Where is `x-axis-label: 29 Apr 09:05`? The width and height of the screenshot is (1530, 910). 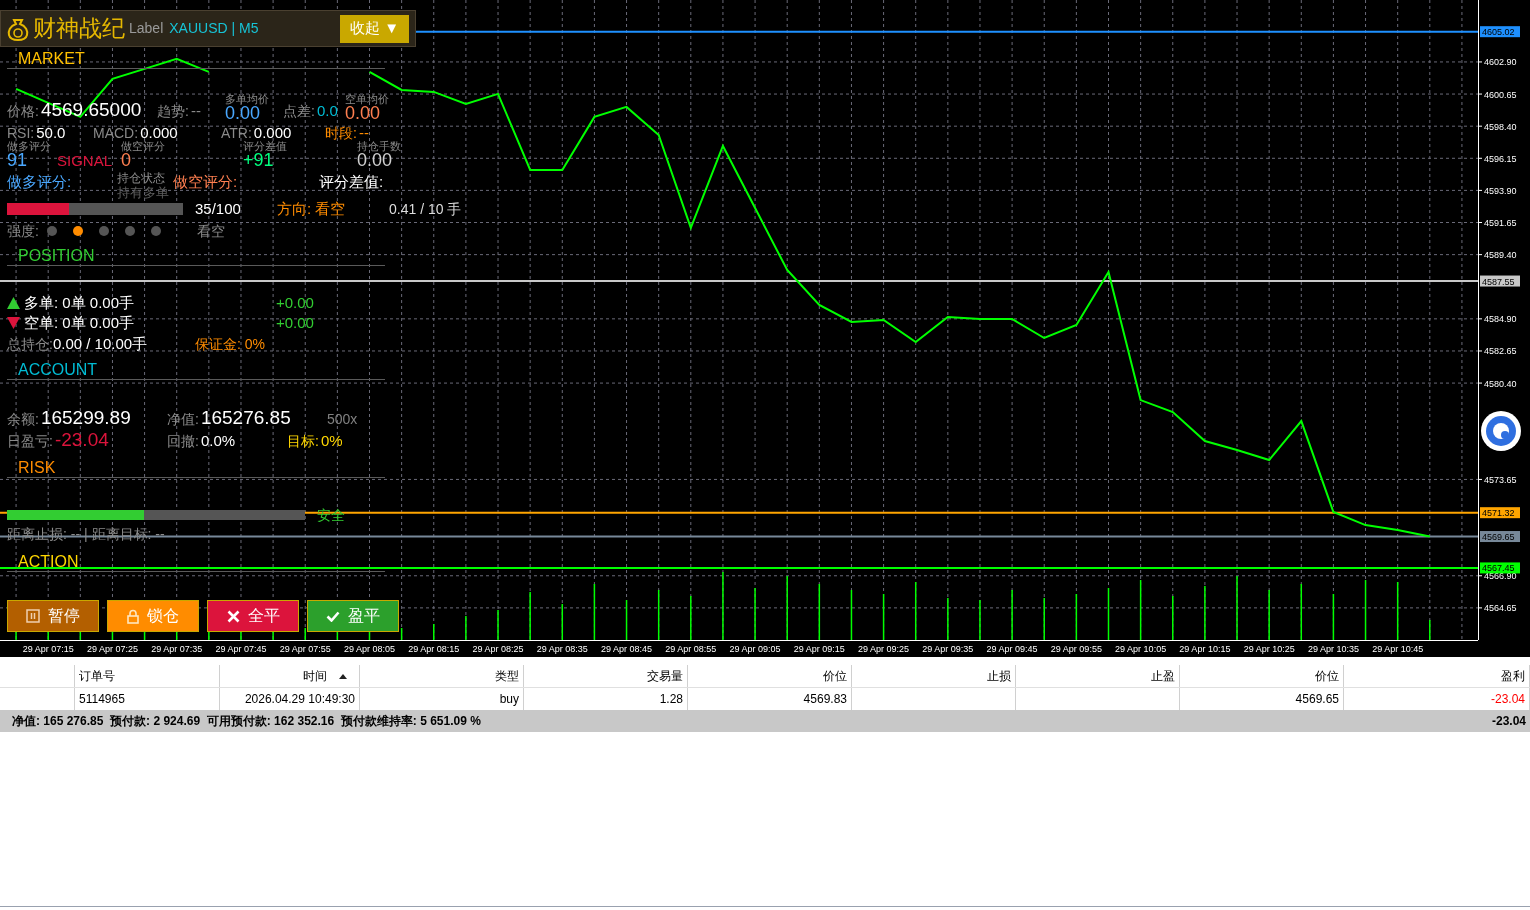
x-axis-label: 29 Apr 09:05 is located at coordinates (755, 649).